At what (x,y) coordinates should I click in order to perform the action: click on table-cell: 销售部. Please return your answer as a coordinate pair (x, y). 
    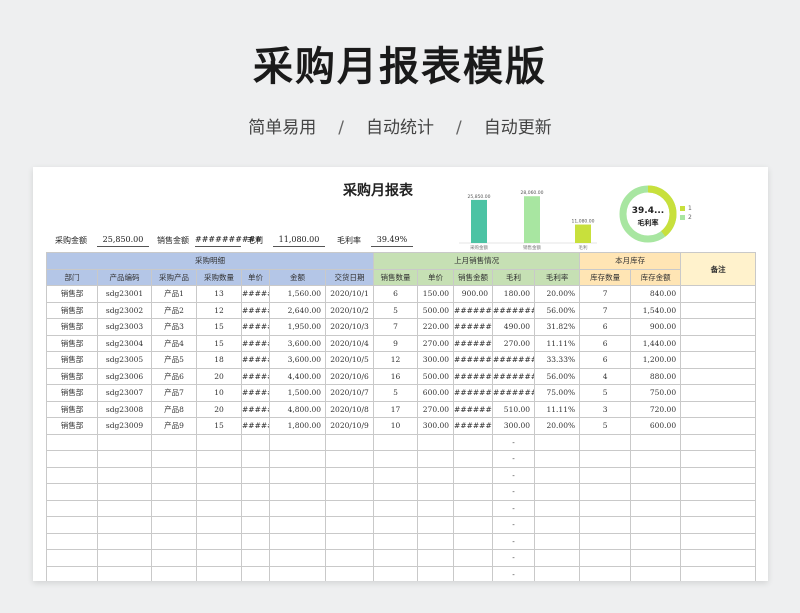
    Looking at the image, I should click on (72, 294).